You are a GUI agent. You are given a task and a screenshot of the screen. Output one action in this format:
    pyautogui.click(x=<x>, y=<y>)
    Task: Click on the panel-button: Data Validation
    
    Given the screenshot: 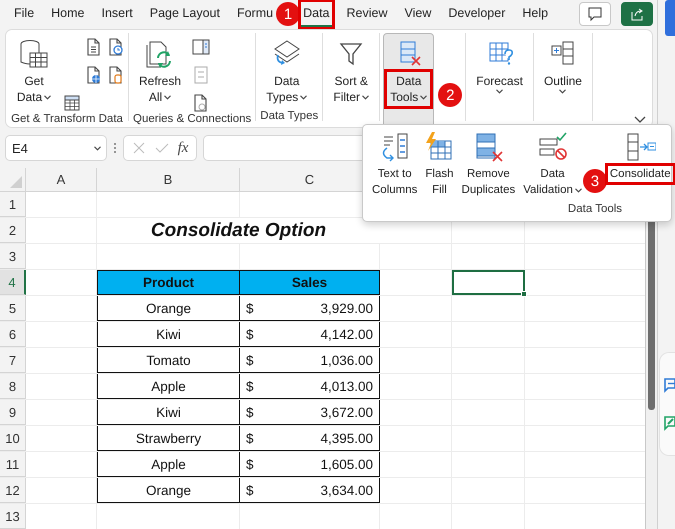 What is the action you would take?
    pyautogui.click(x=552, y=167)
    